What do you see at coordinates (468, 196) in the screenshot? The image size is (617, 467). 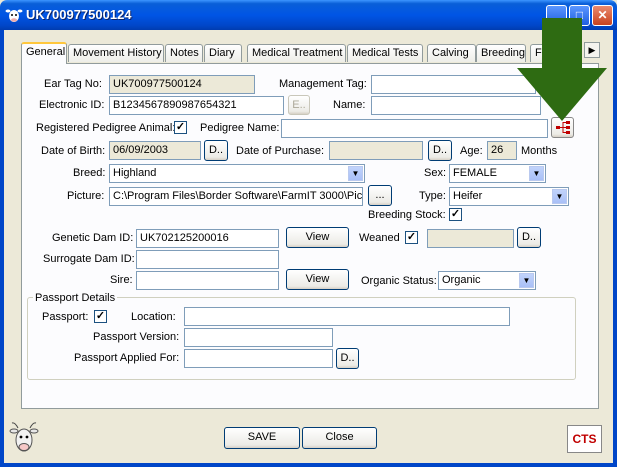 I see `type-value: Heifer` at bounding box center [468, 196].